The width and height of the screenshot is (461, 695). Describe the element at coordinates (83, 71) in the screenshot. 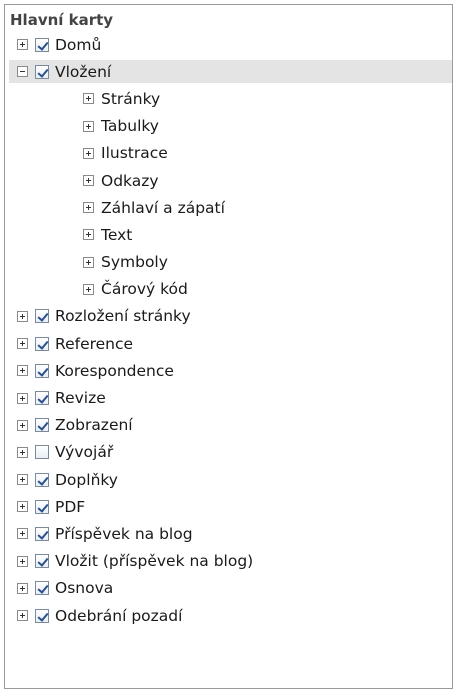

I see `tree-item-label: Vložení` at that location.